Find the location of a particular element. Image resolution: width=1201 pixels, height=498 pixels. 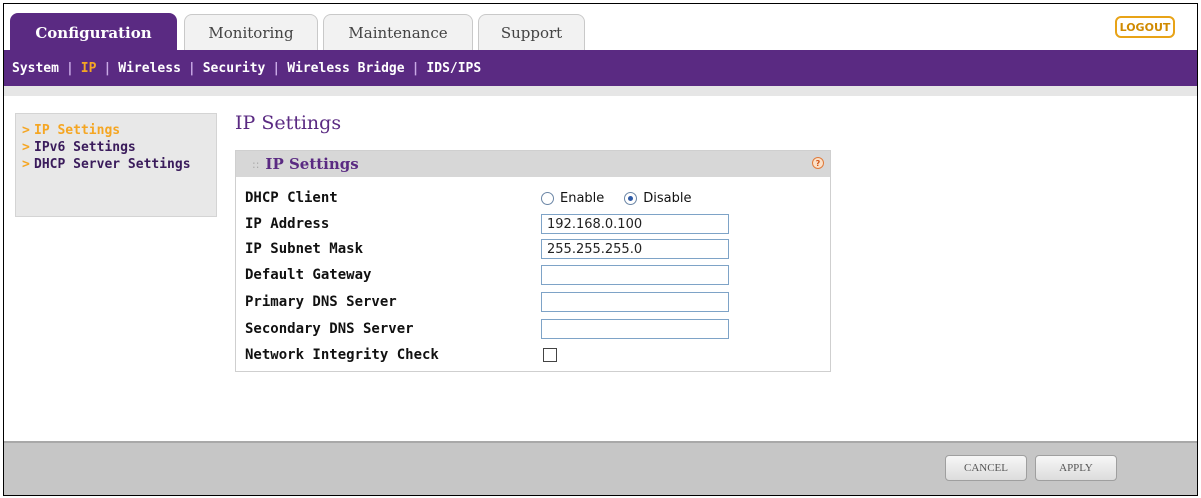

dhcp-disable-radio is located at coordinates (631, 198).